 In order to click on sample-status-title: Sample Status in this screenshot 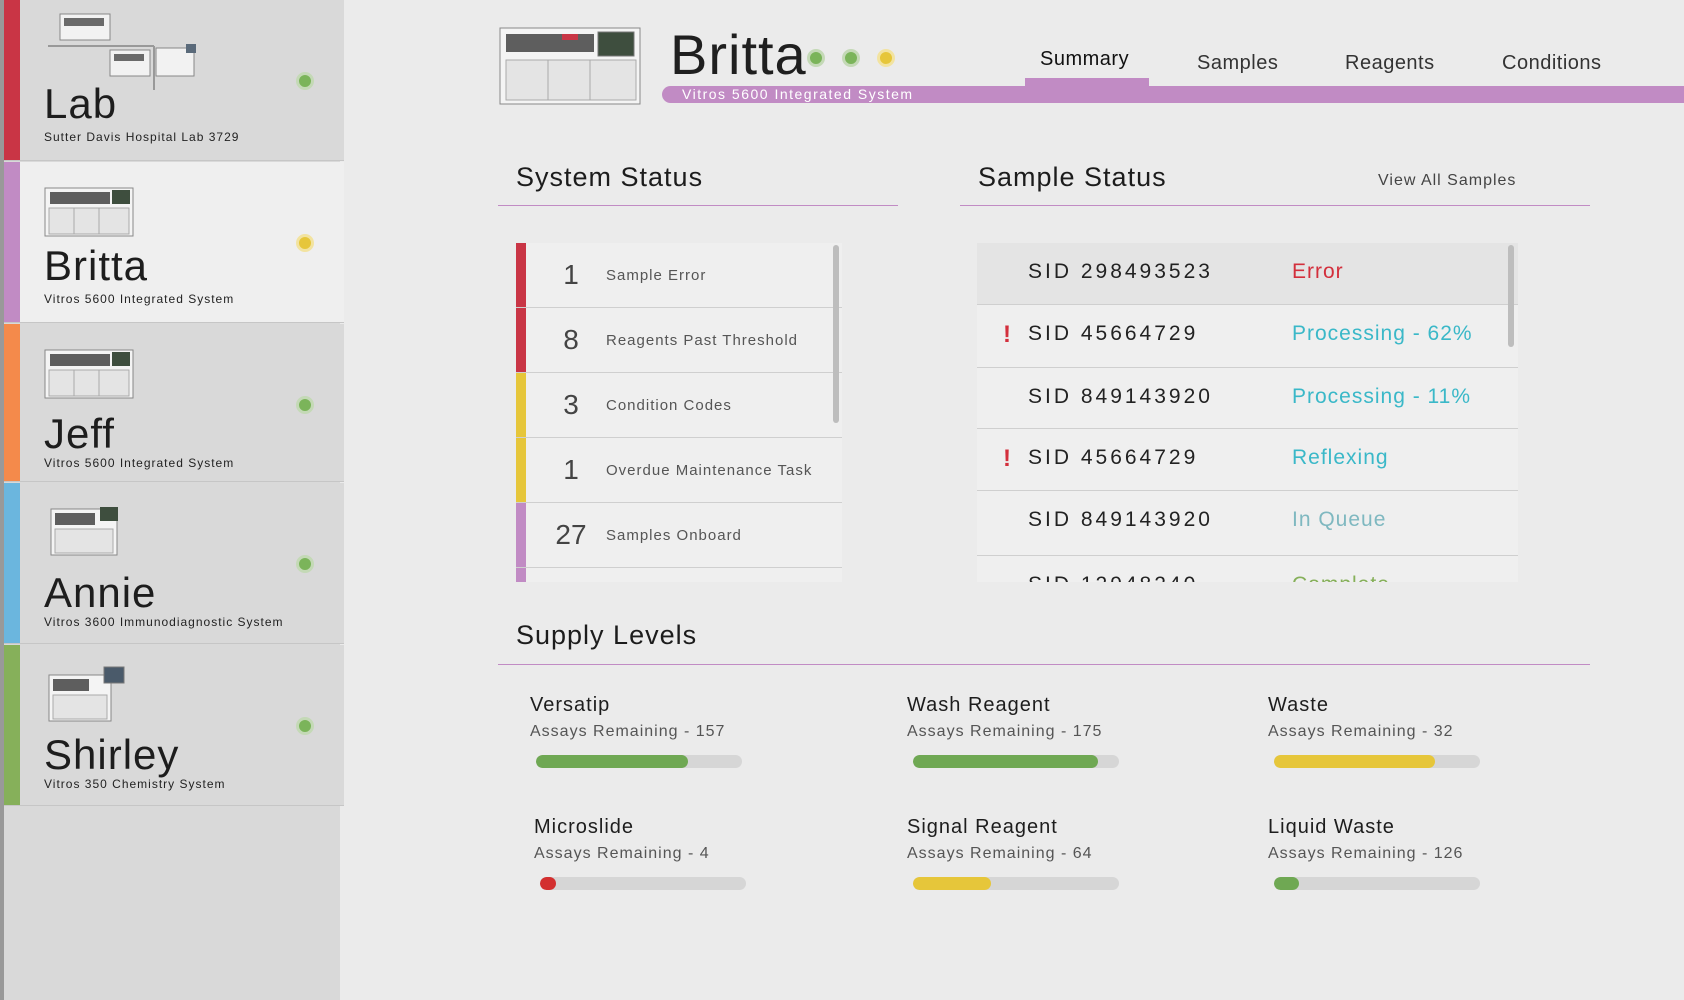, I will do `click(1072, 177)`.